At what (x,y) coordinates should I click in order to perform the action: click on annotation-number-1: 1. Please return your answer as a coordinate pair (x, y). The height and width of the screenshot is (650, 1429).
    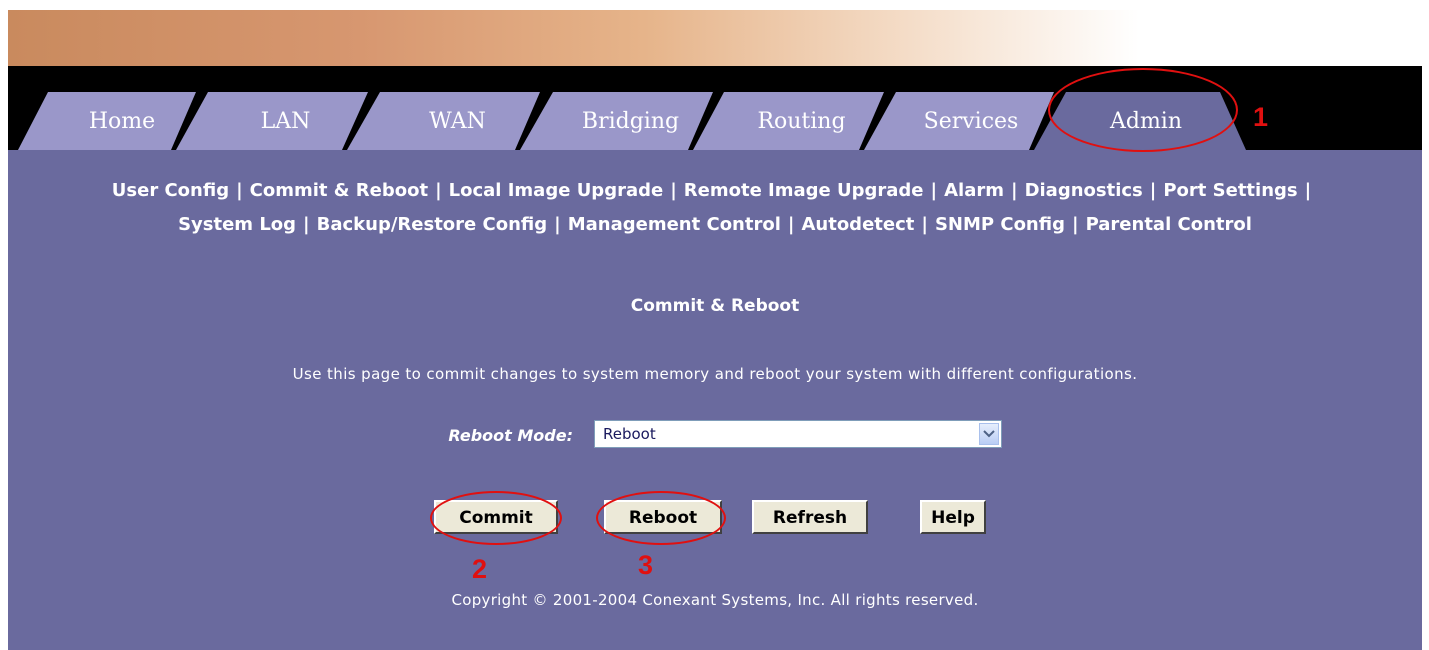
    Looking at the image, I should click on (1261, 117).